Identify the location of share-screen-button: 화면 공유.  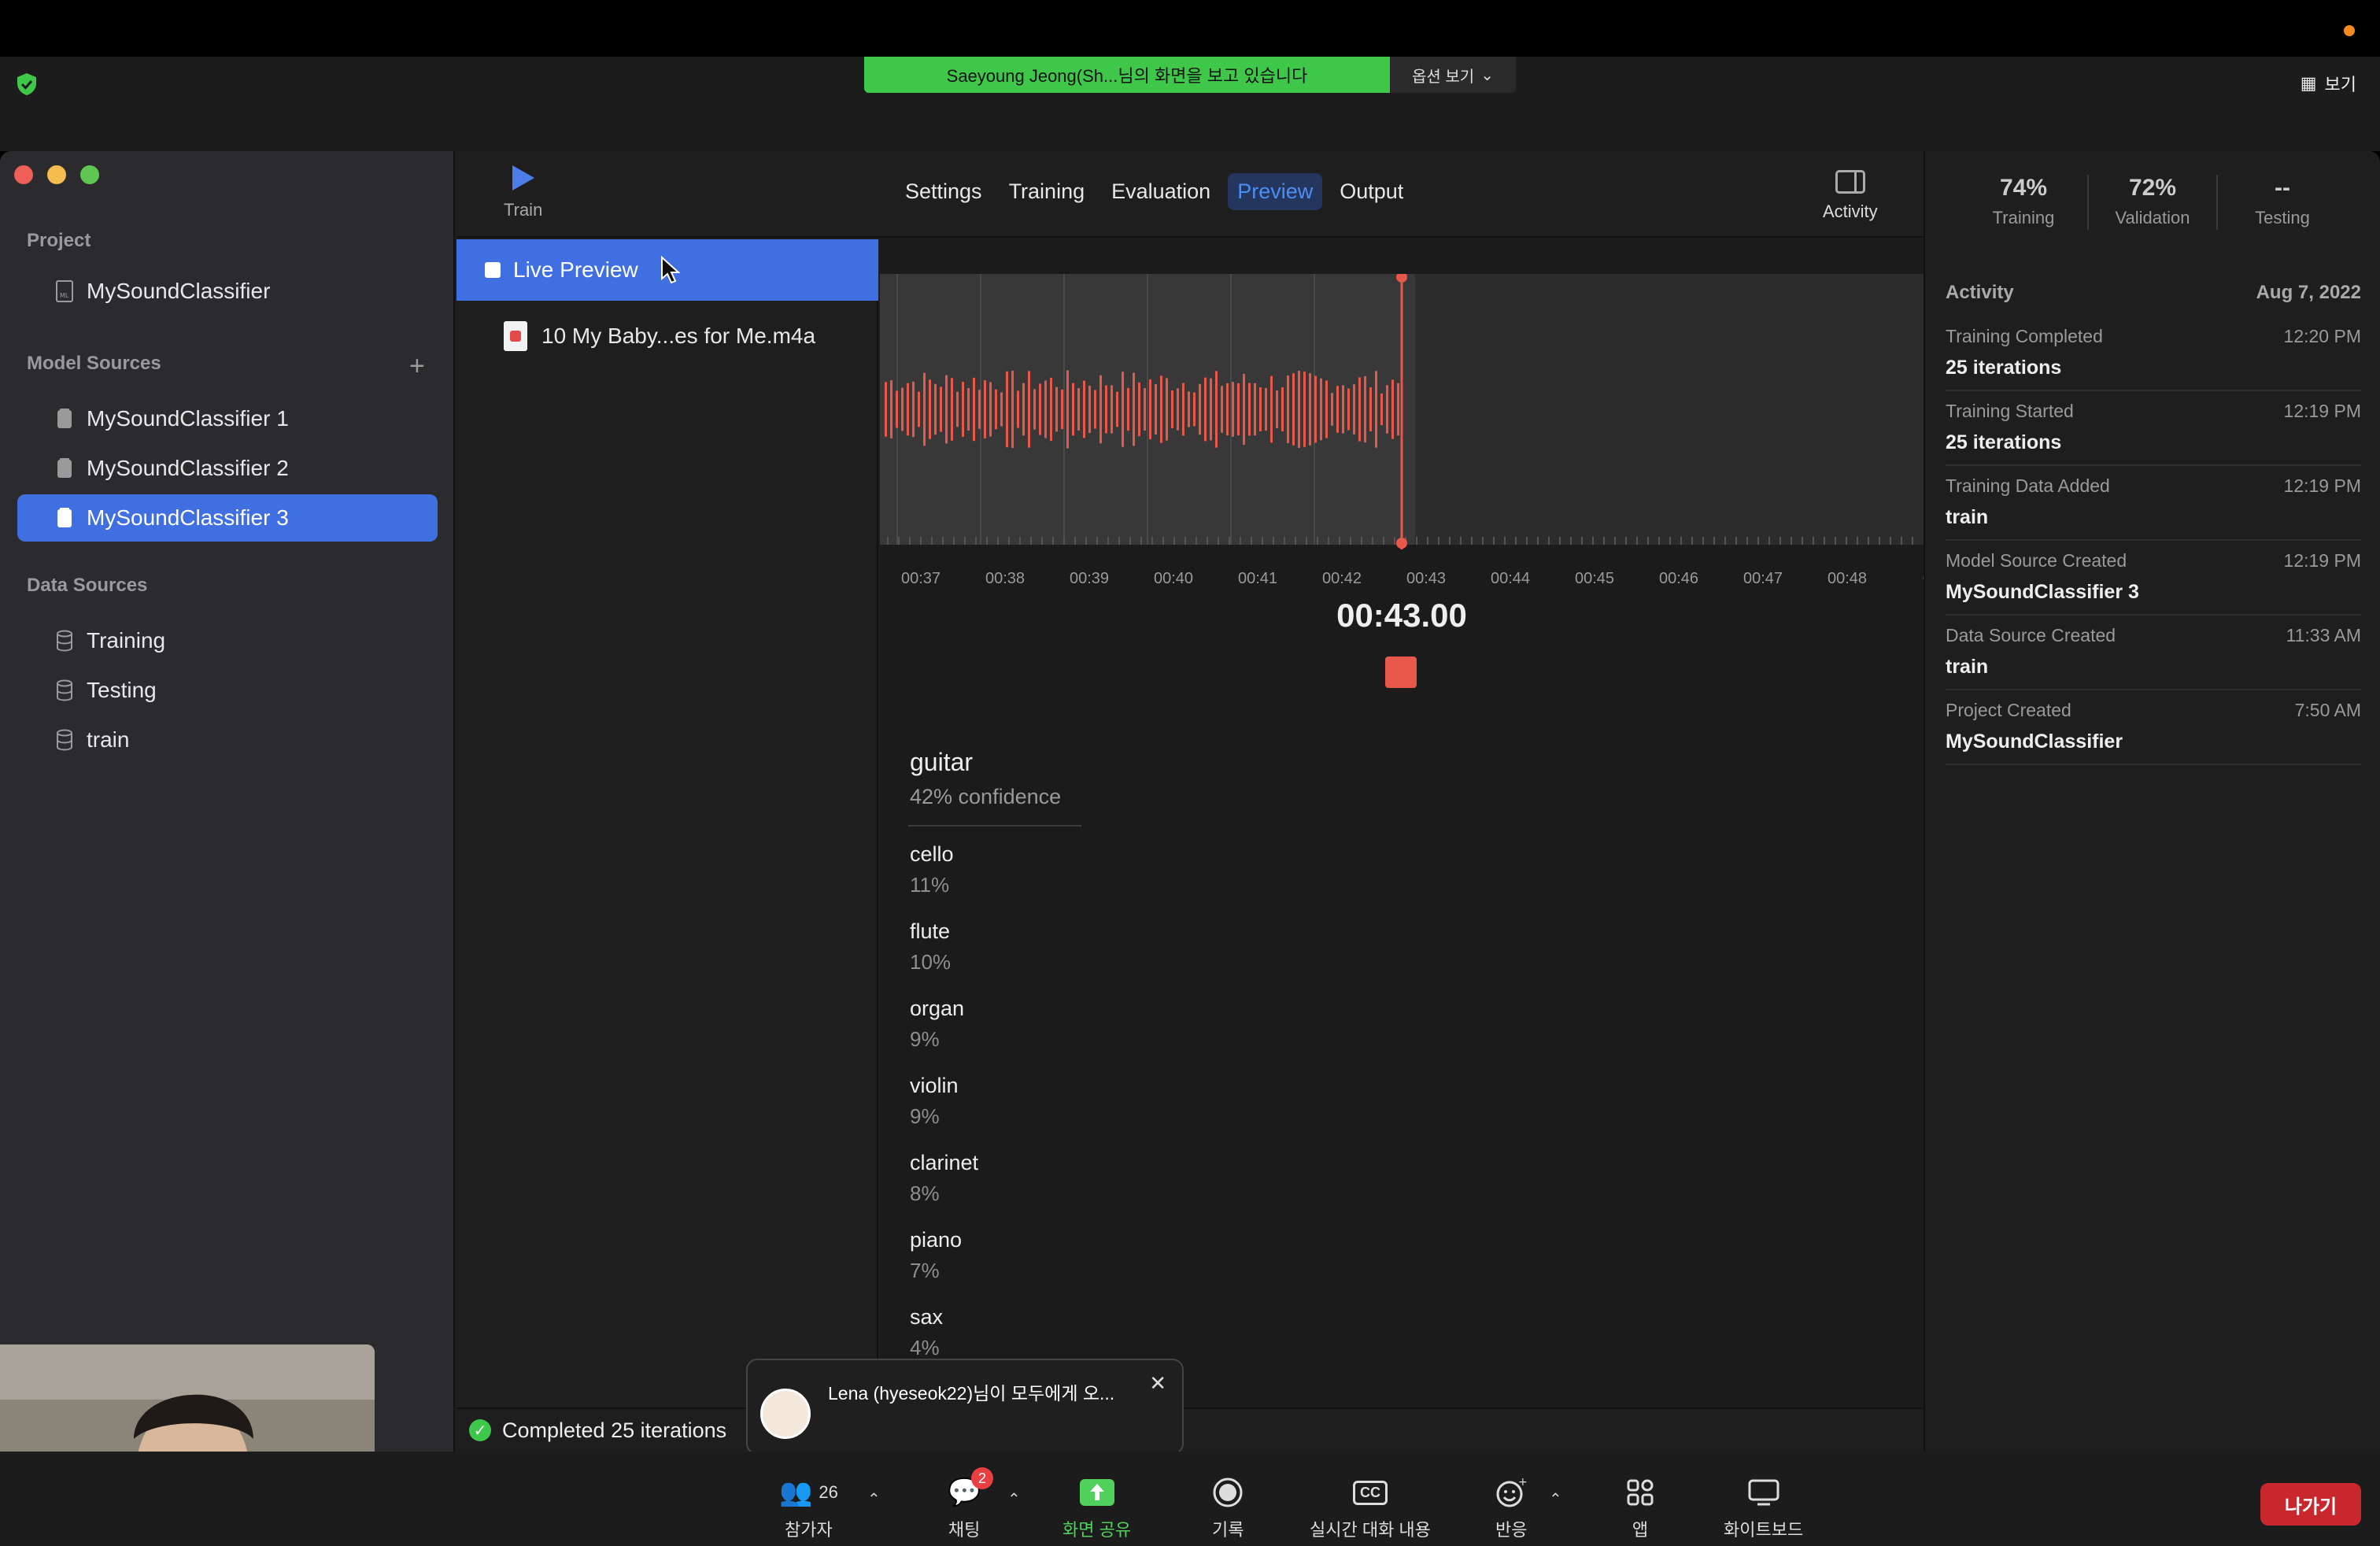
(1096, 1509).